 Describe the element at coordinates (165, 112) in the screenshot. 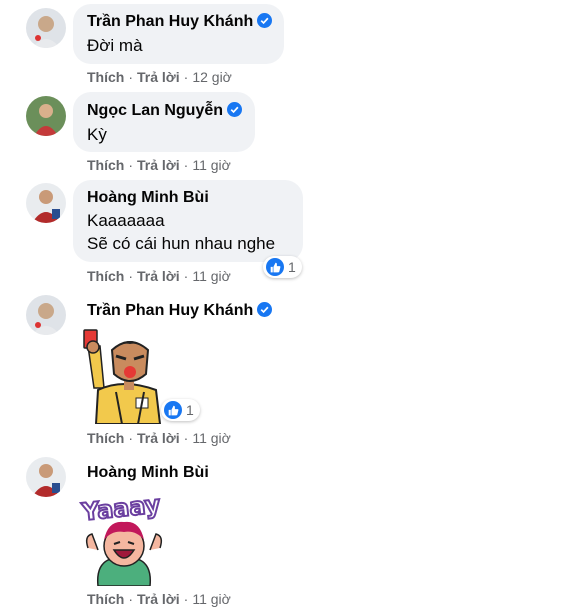

I see `commenter-name: Ngọc Lan Nguyễn` at that location.